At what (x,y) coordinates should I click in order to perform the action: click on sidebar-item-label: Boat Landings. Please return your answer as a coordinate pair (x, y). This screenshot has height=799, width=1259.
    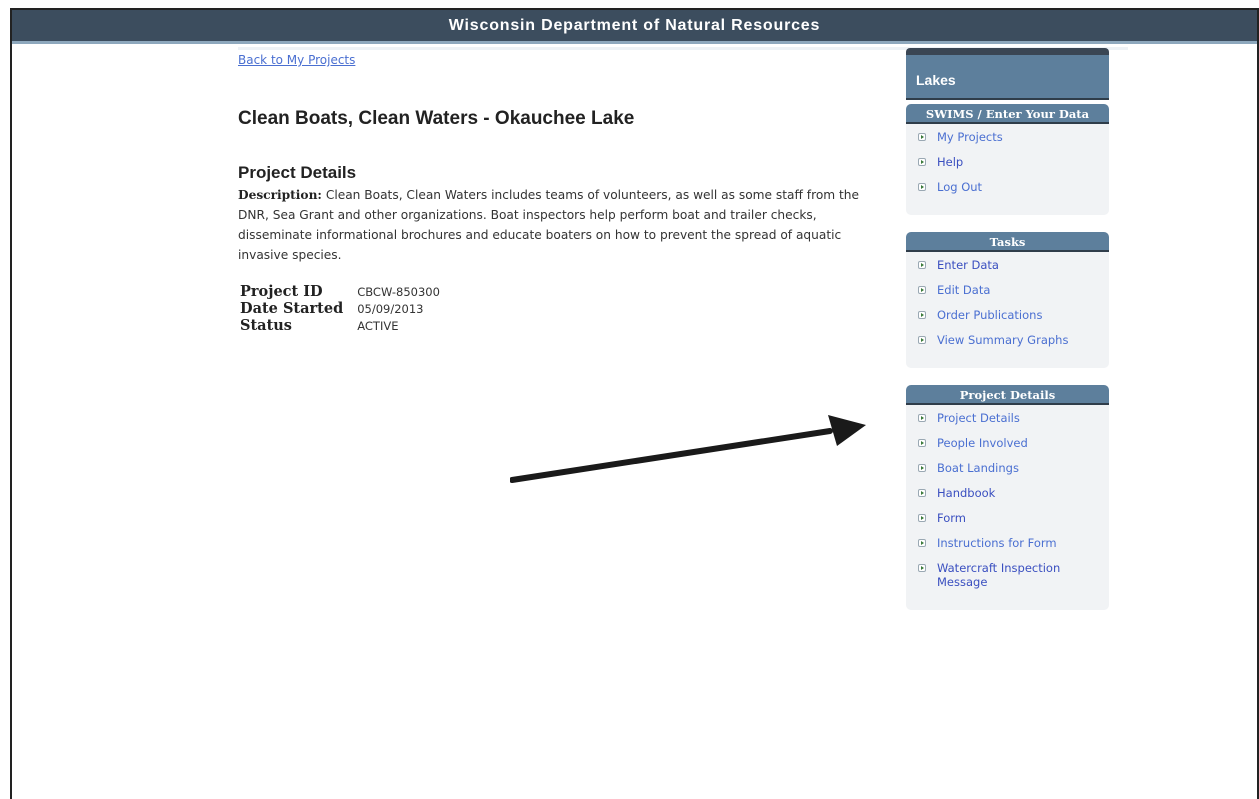
    Looking at the image, I should click on (978, 468).